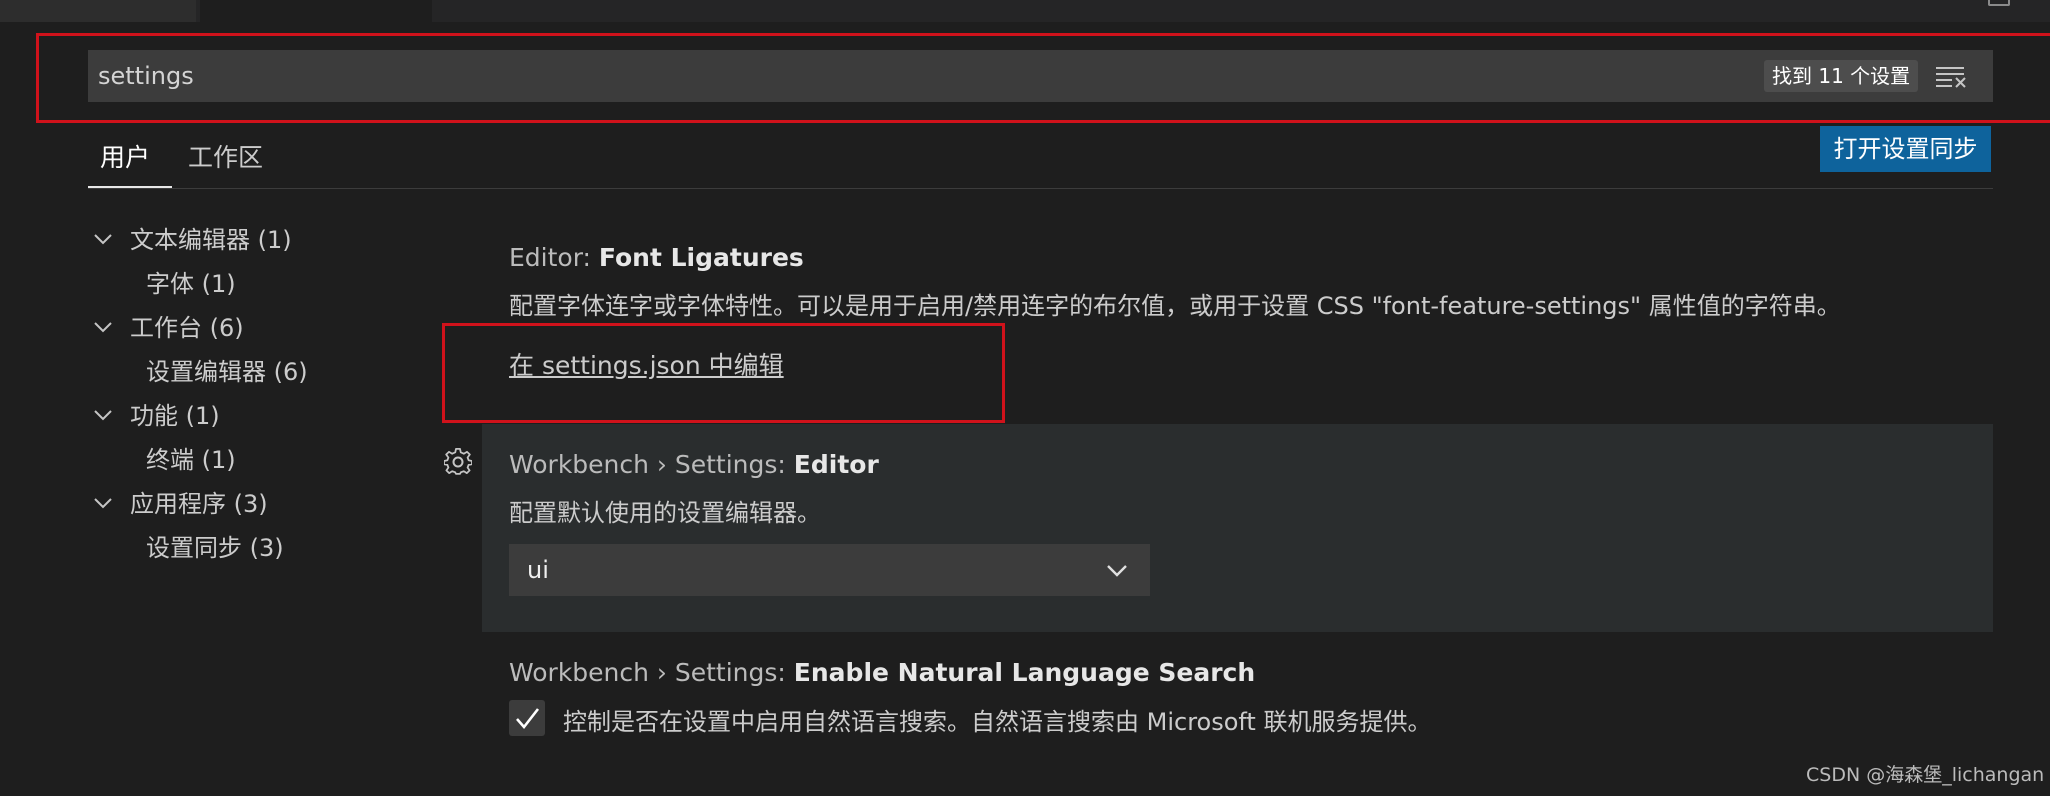 The width and height of the screenshot is (2050, 796). I want to click on checkmark-icon, so click(528, 719).